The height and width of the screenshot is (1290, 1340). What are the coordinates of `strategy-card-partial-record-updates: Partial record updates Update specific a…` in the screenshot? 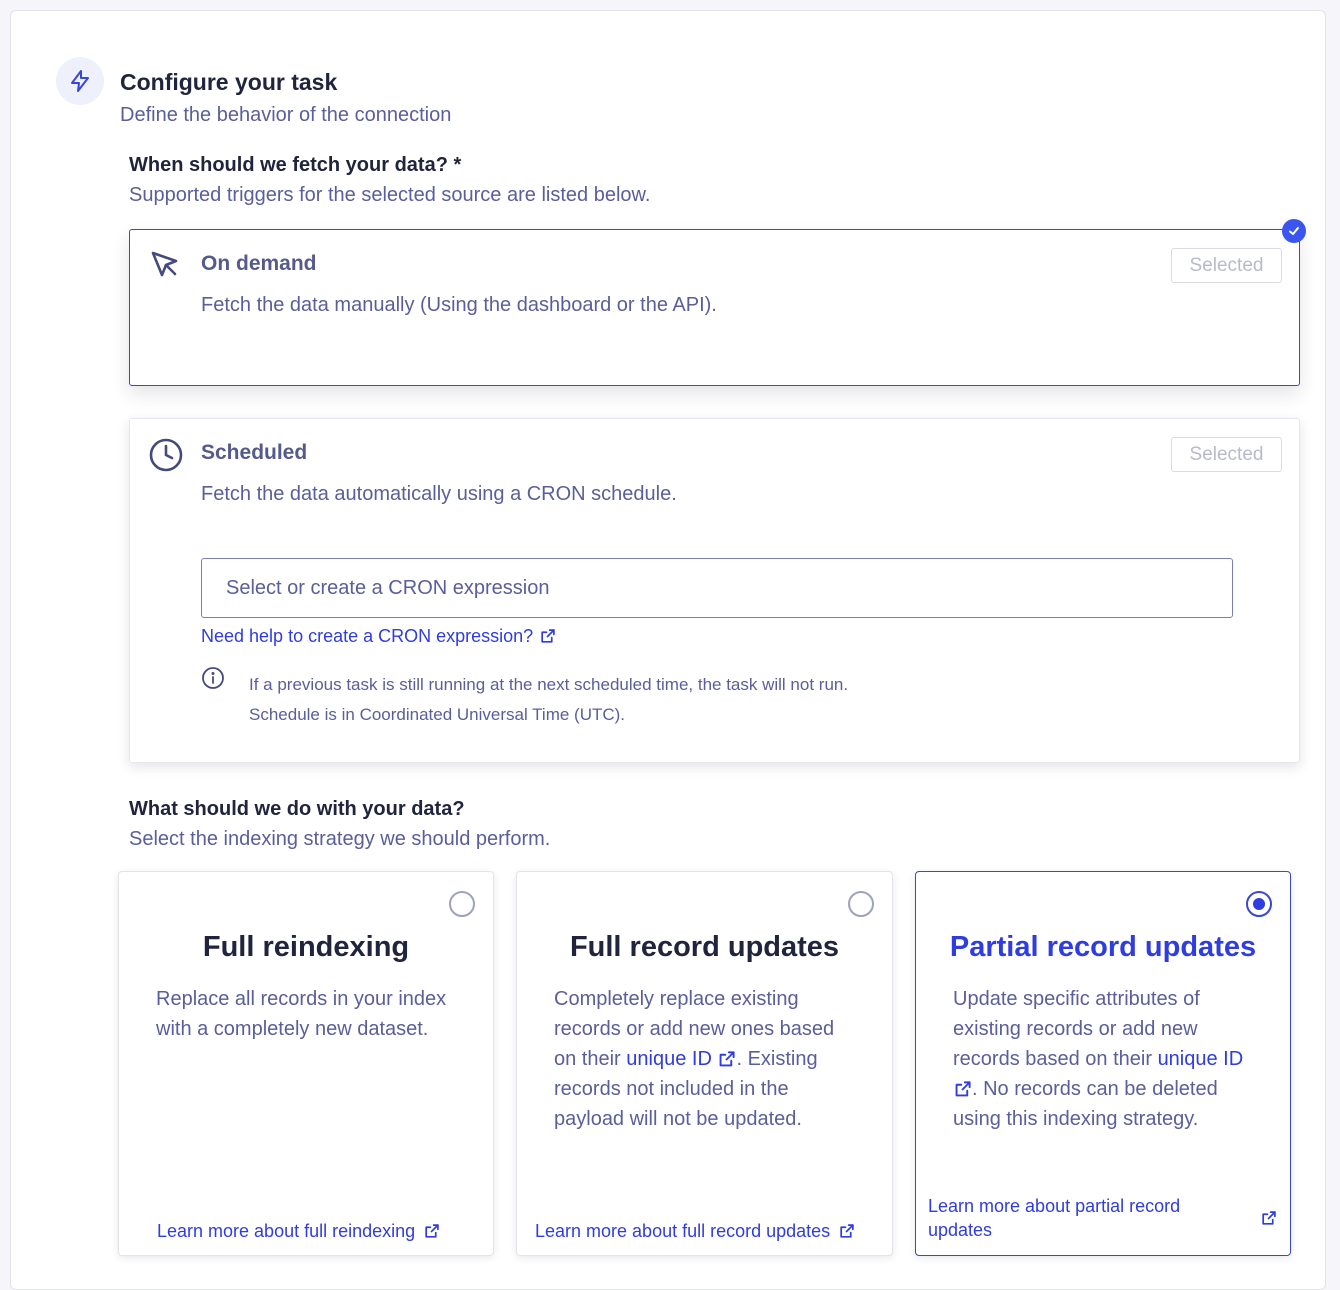 It's located at (1103, 1063).